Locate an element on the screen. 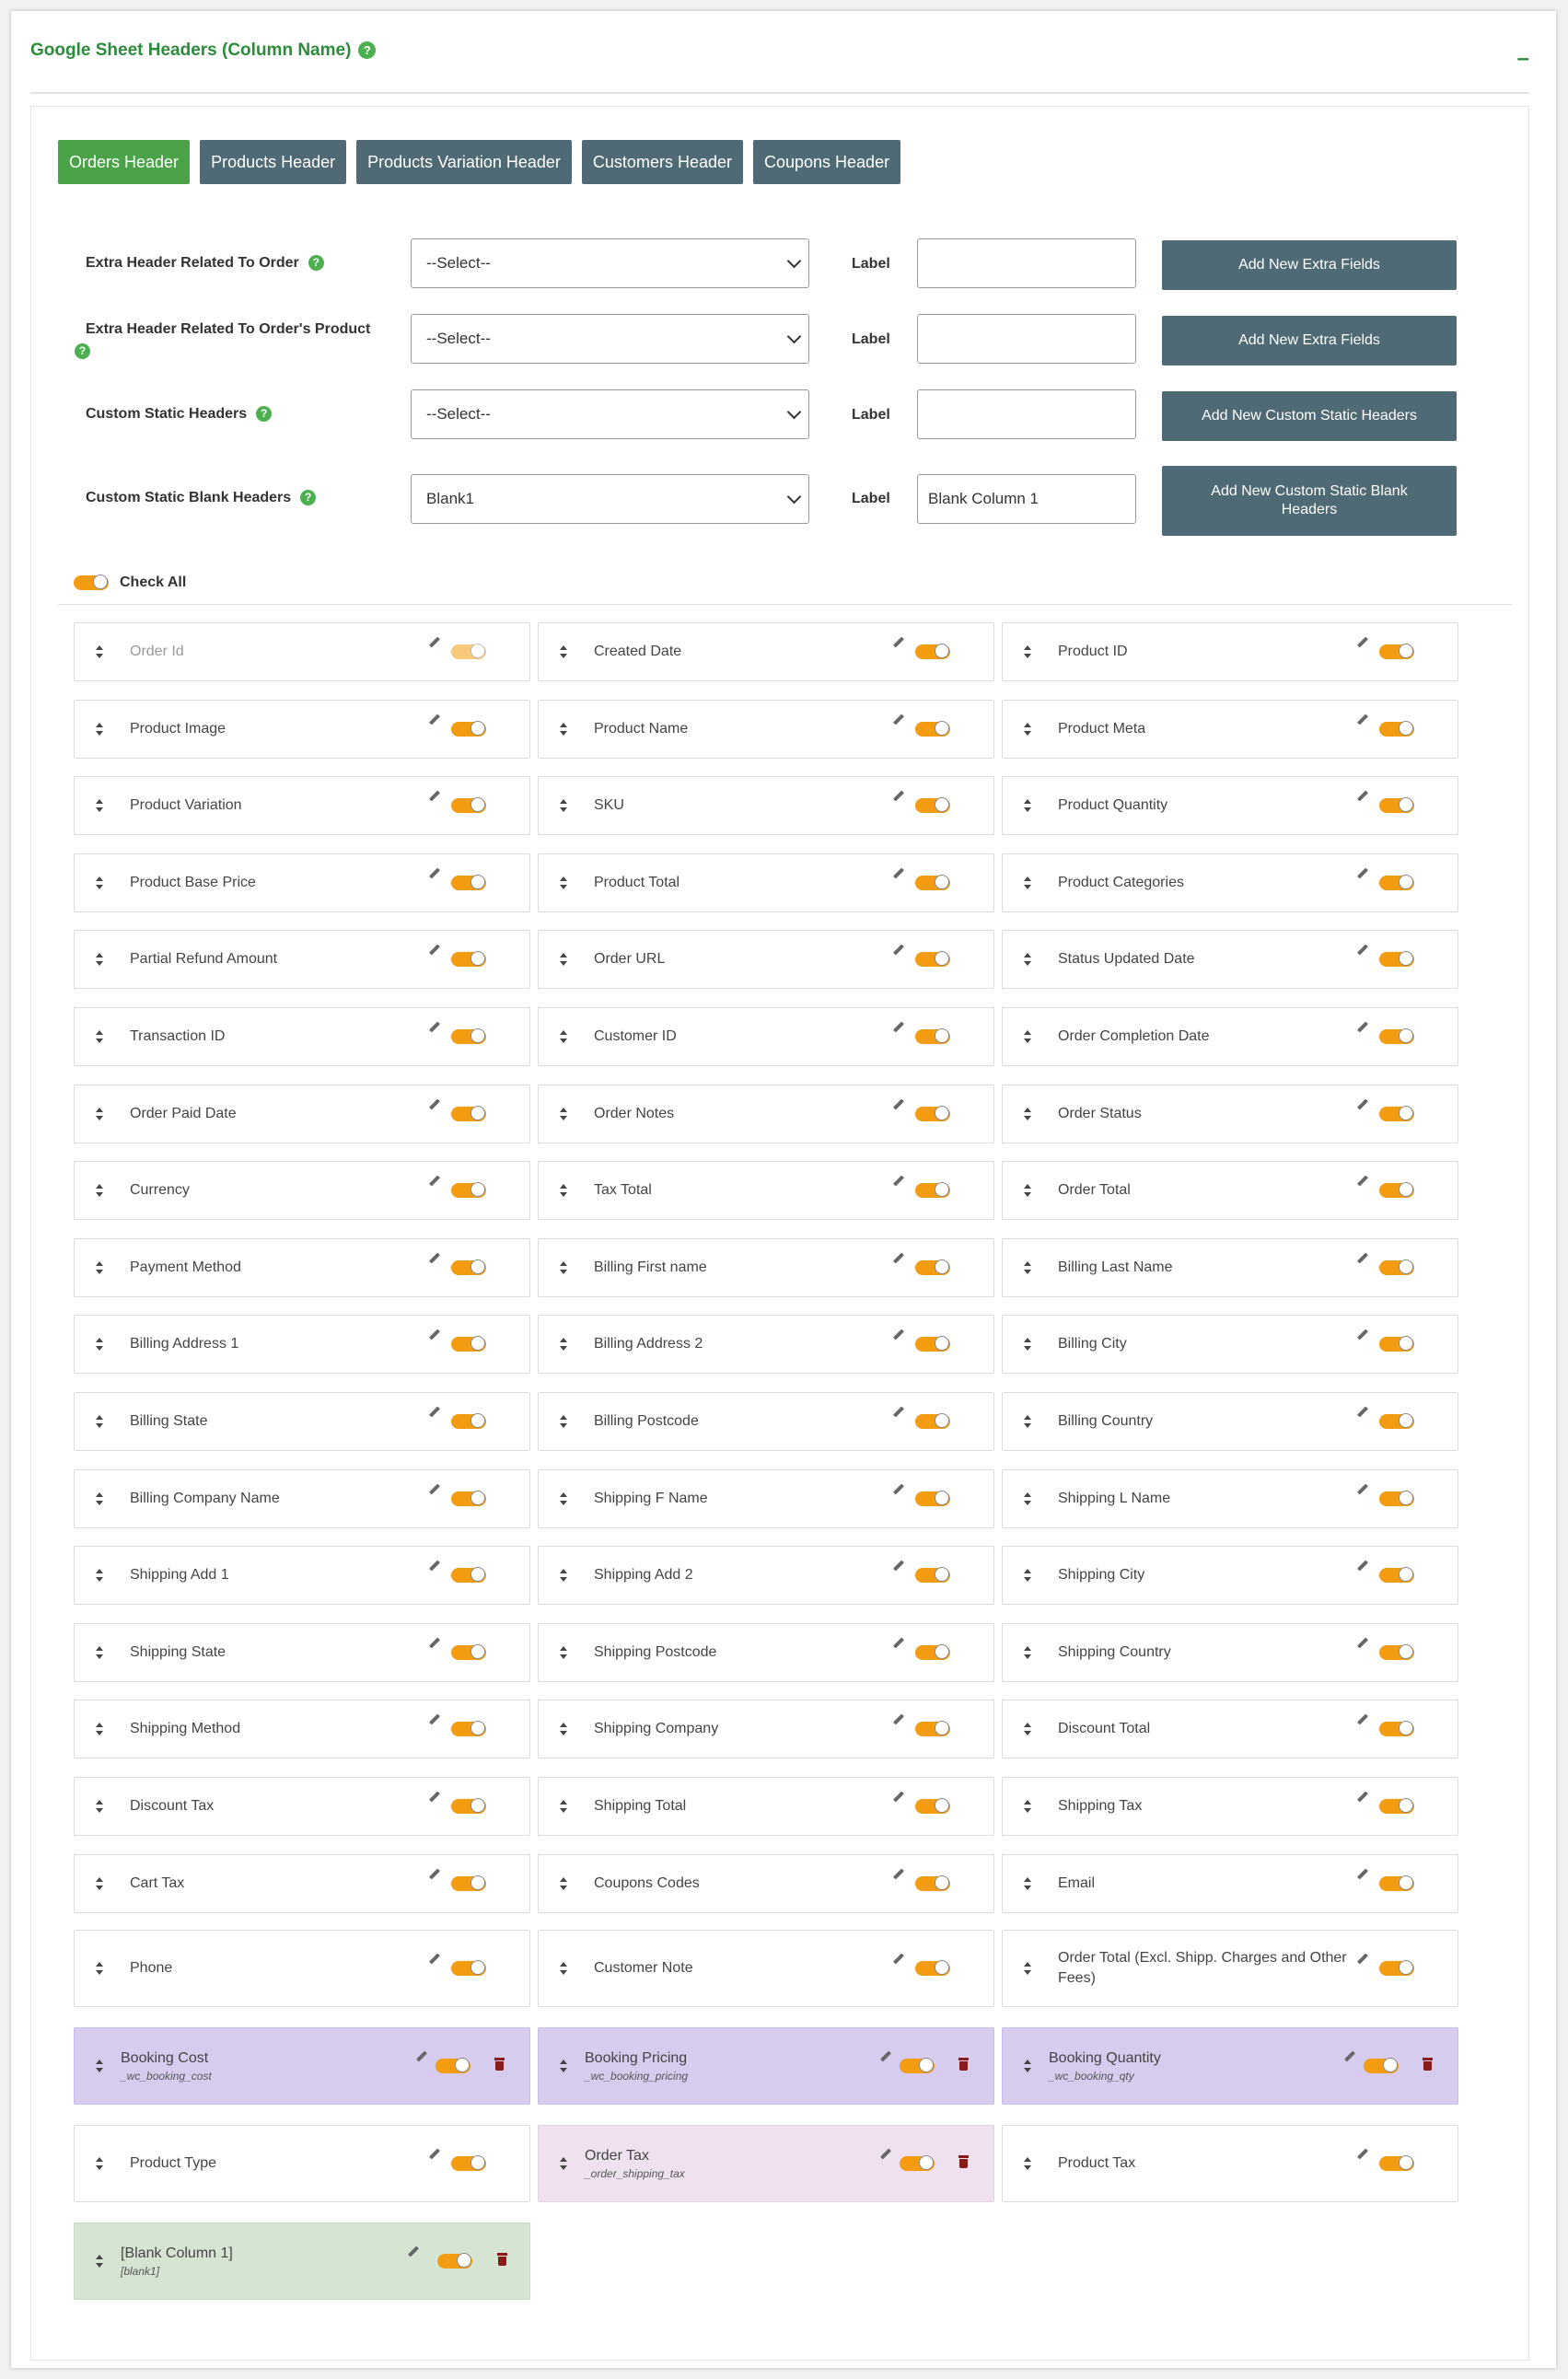  column-card: Product Meta is located at coordinates (1230, 729).